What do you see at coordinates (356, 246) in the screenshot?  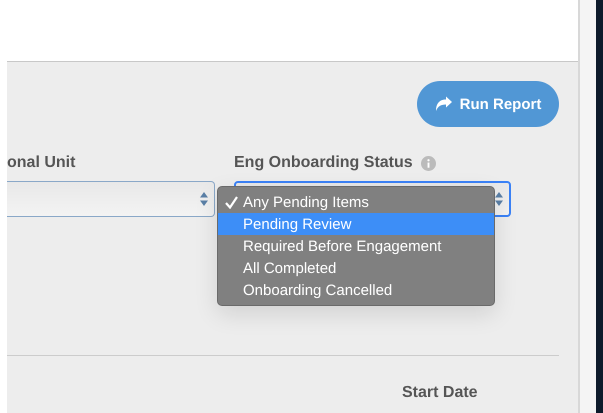 I see `dropdown-option: Required Before Engagement` at bounding box center [356, 246].